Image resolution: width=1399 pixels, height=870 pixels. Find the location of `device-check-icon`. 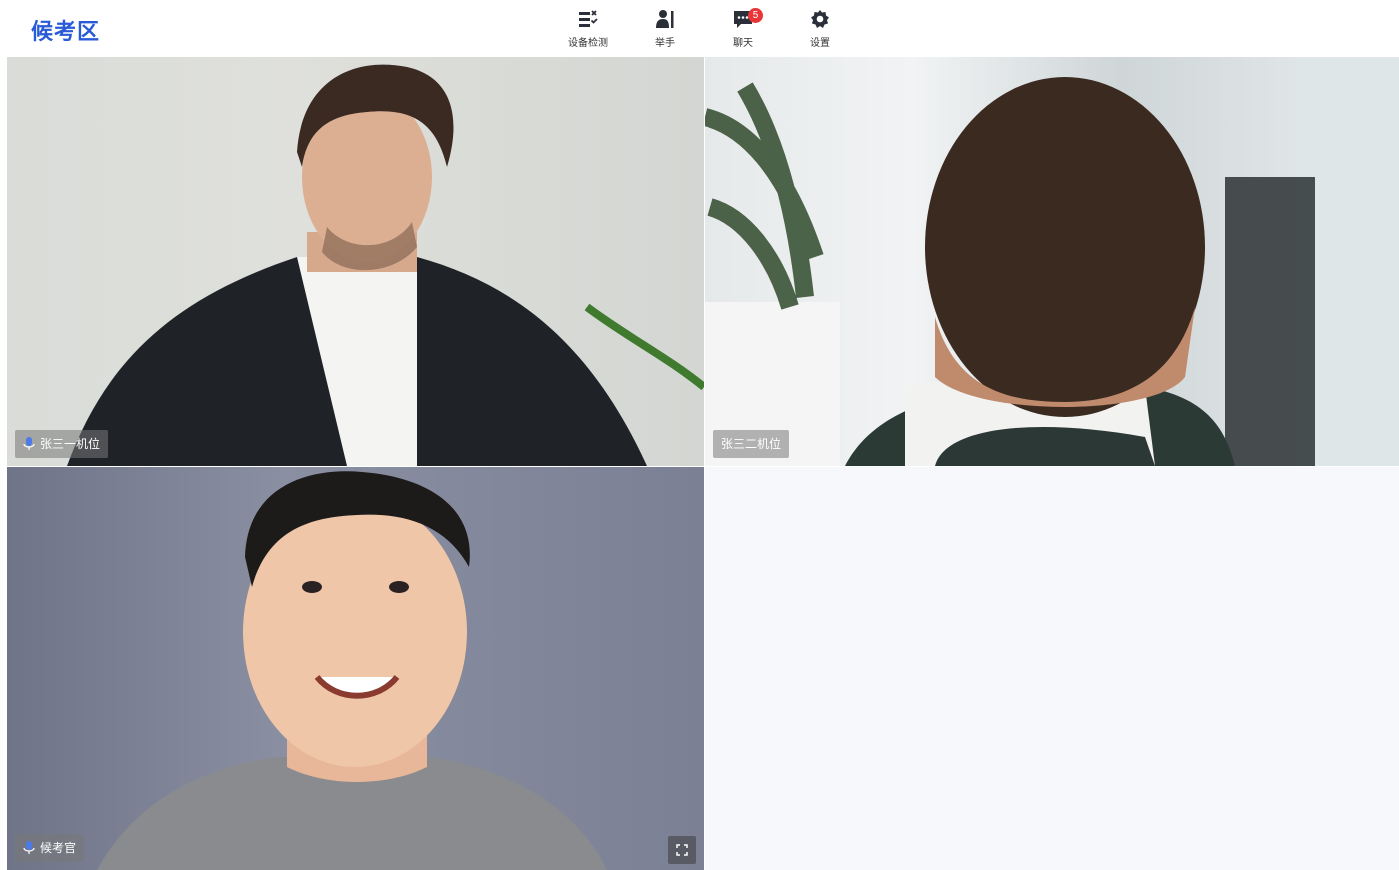

device-check-icon is located at coordinates (588, 18).